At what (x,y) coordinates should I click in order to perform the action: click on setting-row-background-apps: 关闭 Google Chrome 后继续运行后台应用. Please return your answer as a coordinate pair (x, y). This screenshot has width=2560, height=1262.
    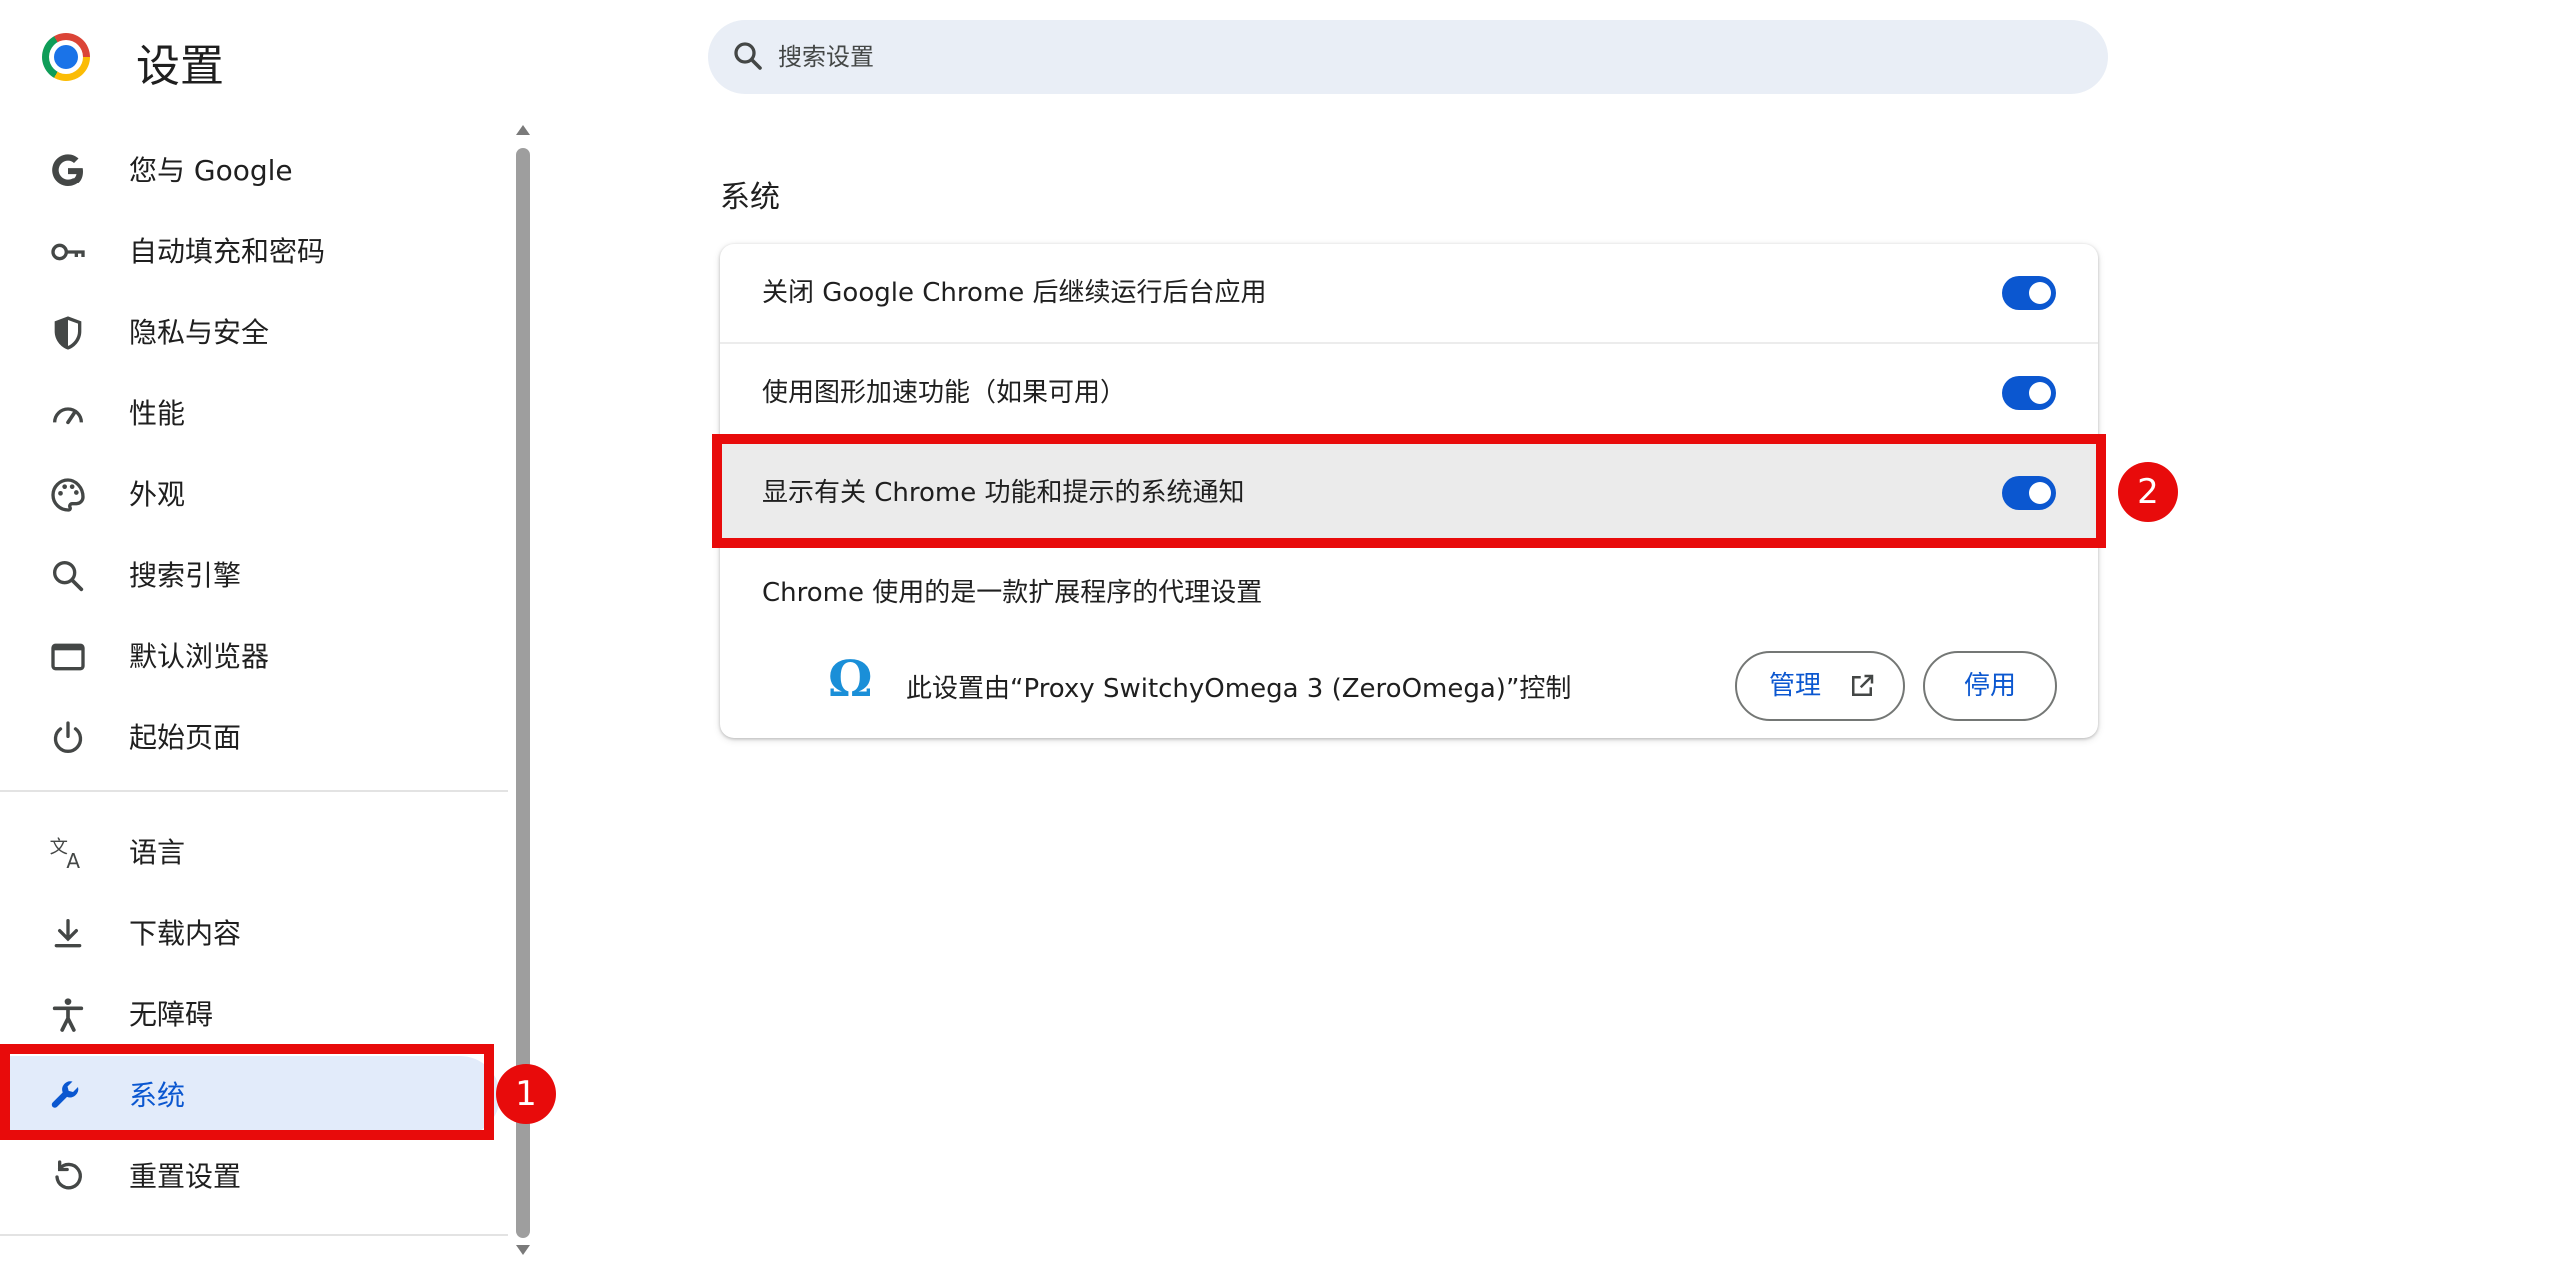
    Looking at the image, I should click on (1409, 293).